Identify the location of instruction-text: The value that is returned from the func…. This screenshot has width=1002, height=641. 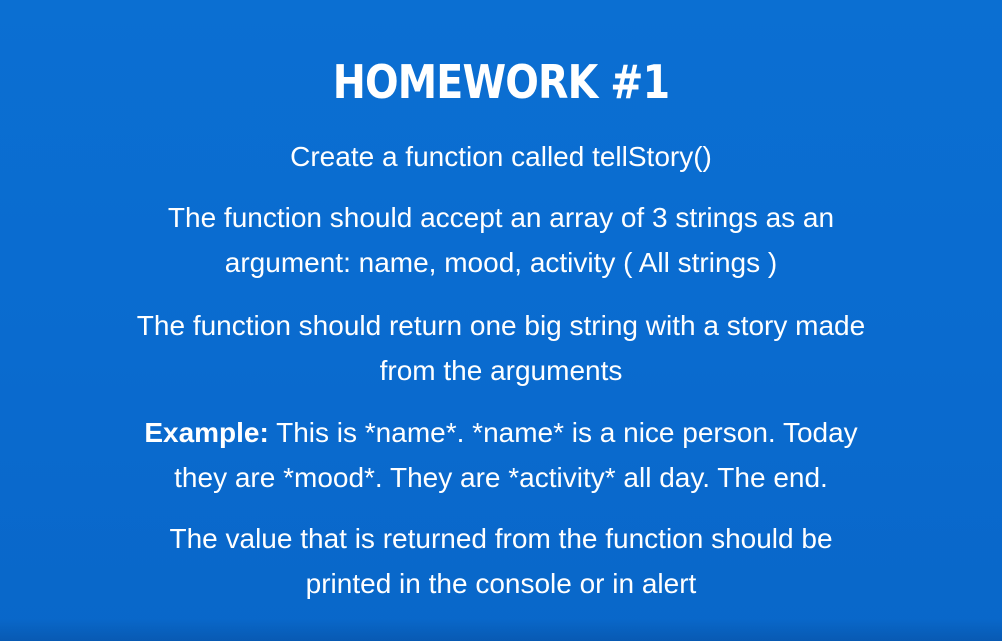
(501, 538).